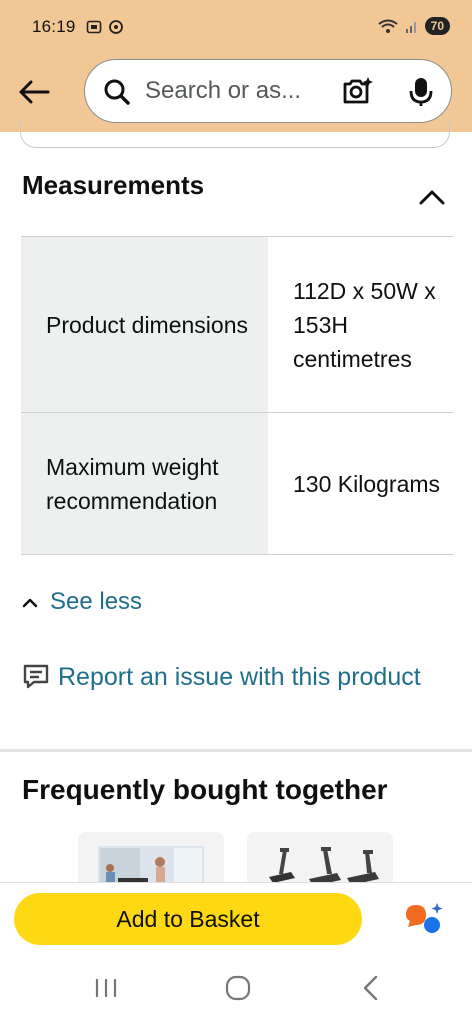  I want to click on bottom-action-bar: Add to Basket, so click(236, 917).